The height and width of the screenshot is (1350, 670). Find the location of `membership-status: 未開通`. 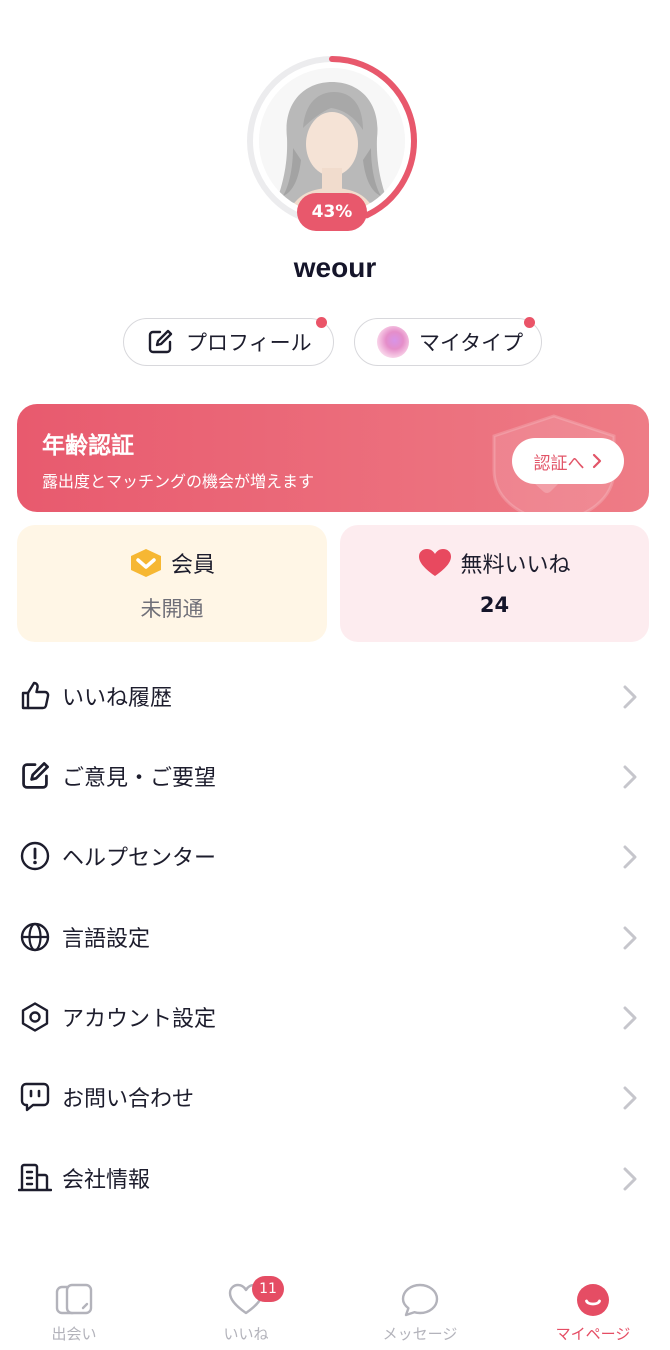

membership-status: 未開通 is located at coordinates (172, 609).